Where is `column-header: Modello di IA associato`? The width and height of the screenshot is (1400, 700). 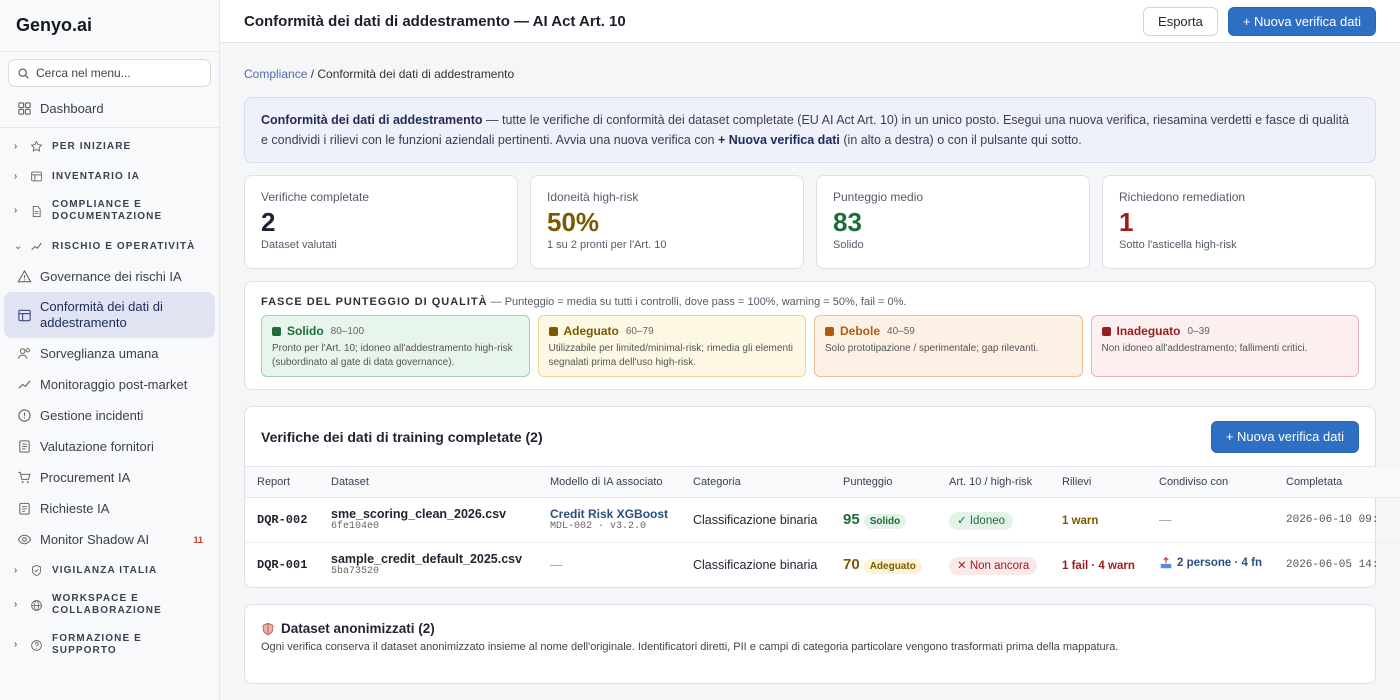
column-header: Modello di IA associato is located at coordinates (609, 482).